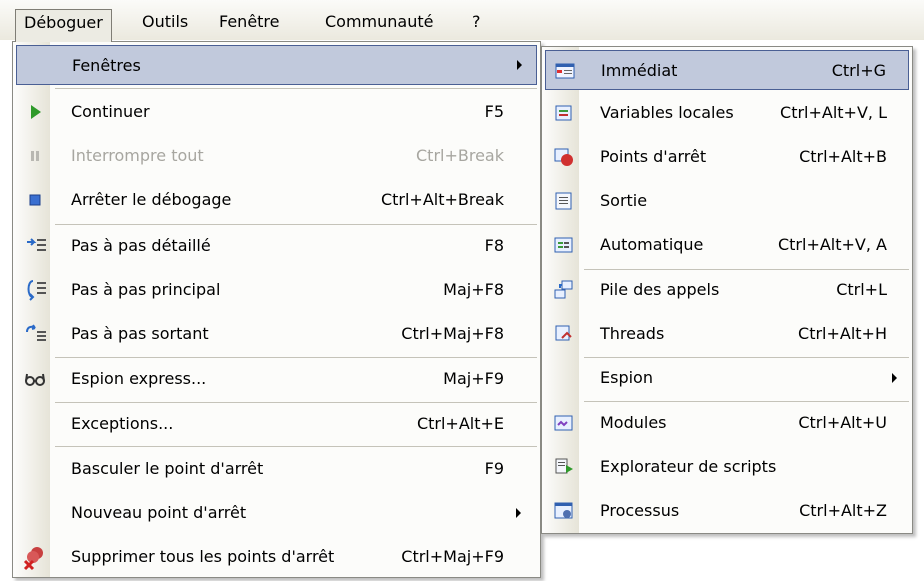 The image size is (924, 581). What do you see at coordinates (276, 379) in the screenshot?
I see `menu-item-quickwatch: Espion express... Maj+F9` at bounding box center [276, 379].